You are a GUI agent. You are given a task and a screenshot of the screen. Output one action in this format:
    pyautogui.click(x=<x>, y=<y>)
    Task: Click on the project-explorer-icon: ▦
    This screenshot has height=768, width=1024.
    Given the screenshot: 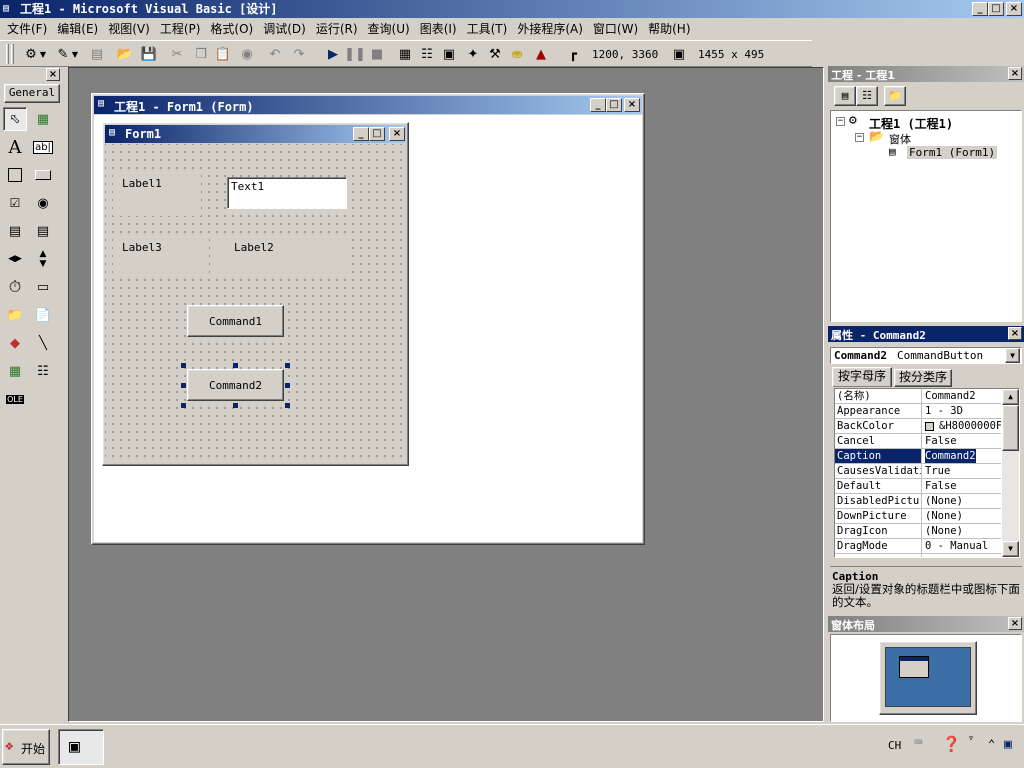 What is the action you would take?
    pyautogui.click(x=405, y=54)
    